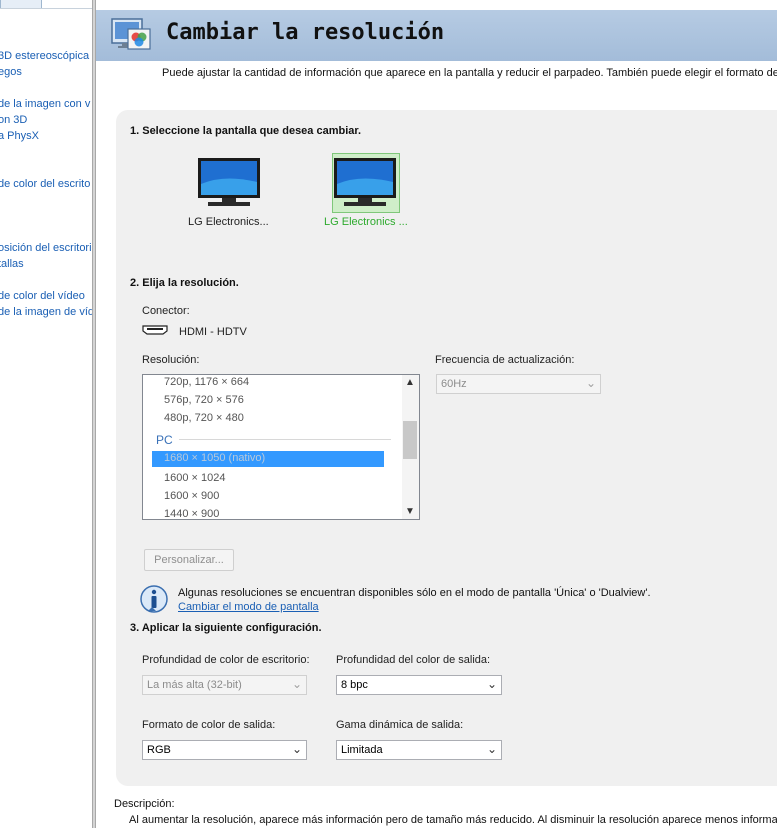 The width and height of the screenshot is (777, 828). Describe the element at coordinates (224, 750) in the screenshot. I see `output-format-select: RGB ⌄` at that location.